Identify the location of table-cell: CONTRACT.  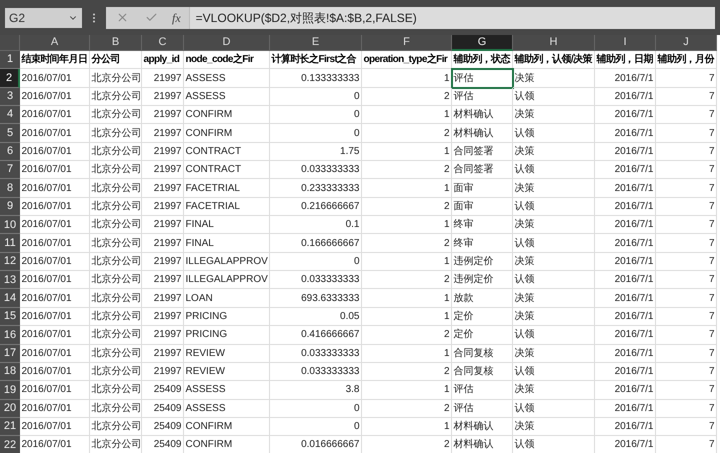
(227, 170).